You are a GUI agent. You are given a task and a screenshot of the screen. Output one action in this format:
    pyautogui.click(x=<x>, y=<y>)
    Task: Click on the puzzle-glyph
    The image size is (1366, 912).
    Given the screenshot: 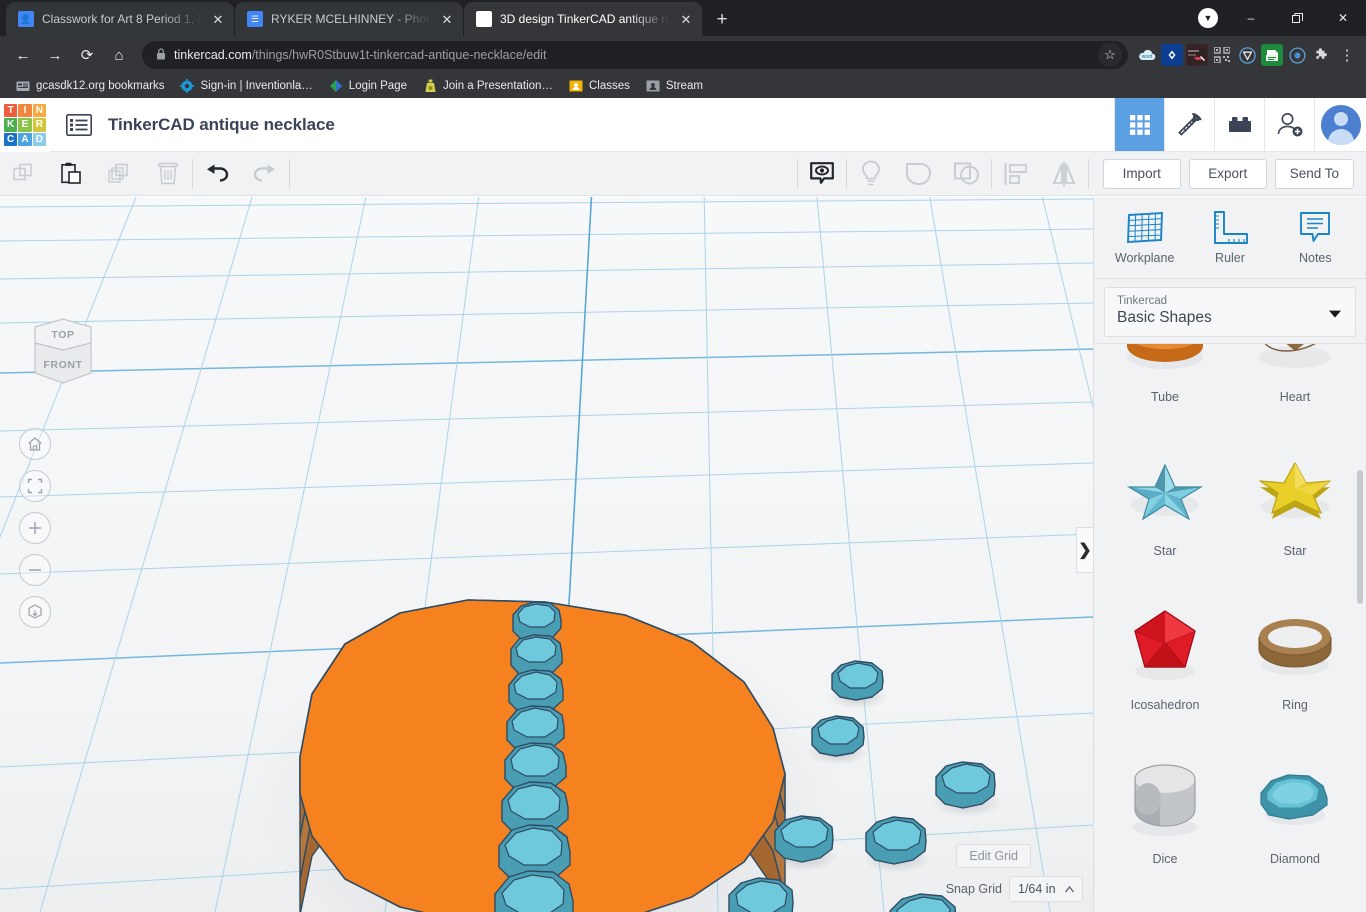 What is the action you would take?
    pyautogui.click(x=1321, y=53)
    